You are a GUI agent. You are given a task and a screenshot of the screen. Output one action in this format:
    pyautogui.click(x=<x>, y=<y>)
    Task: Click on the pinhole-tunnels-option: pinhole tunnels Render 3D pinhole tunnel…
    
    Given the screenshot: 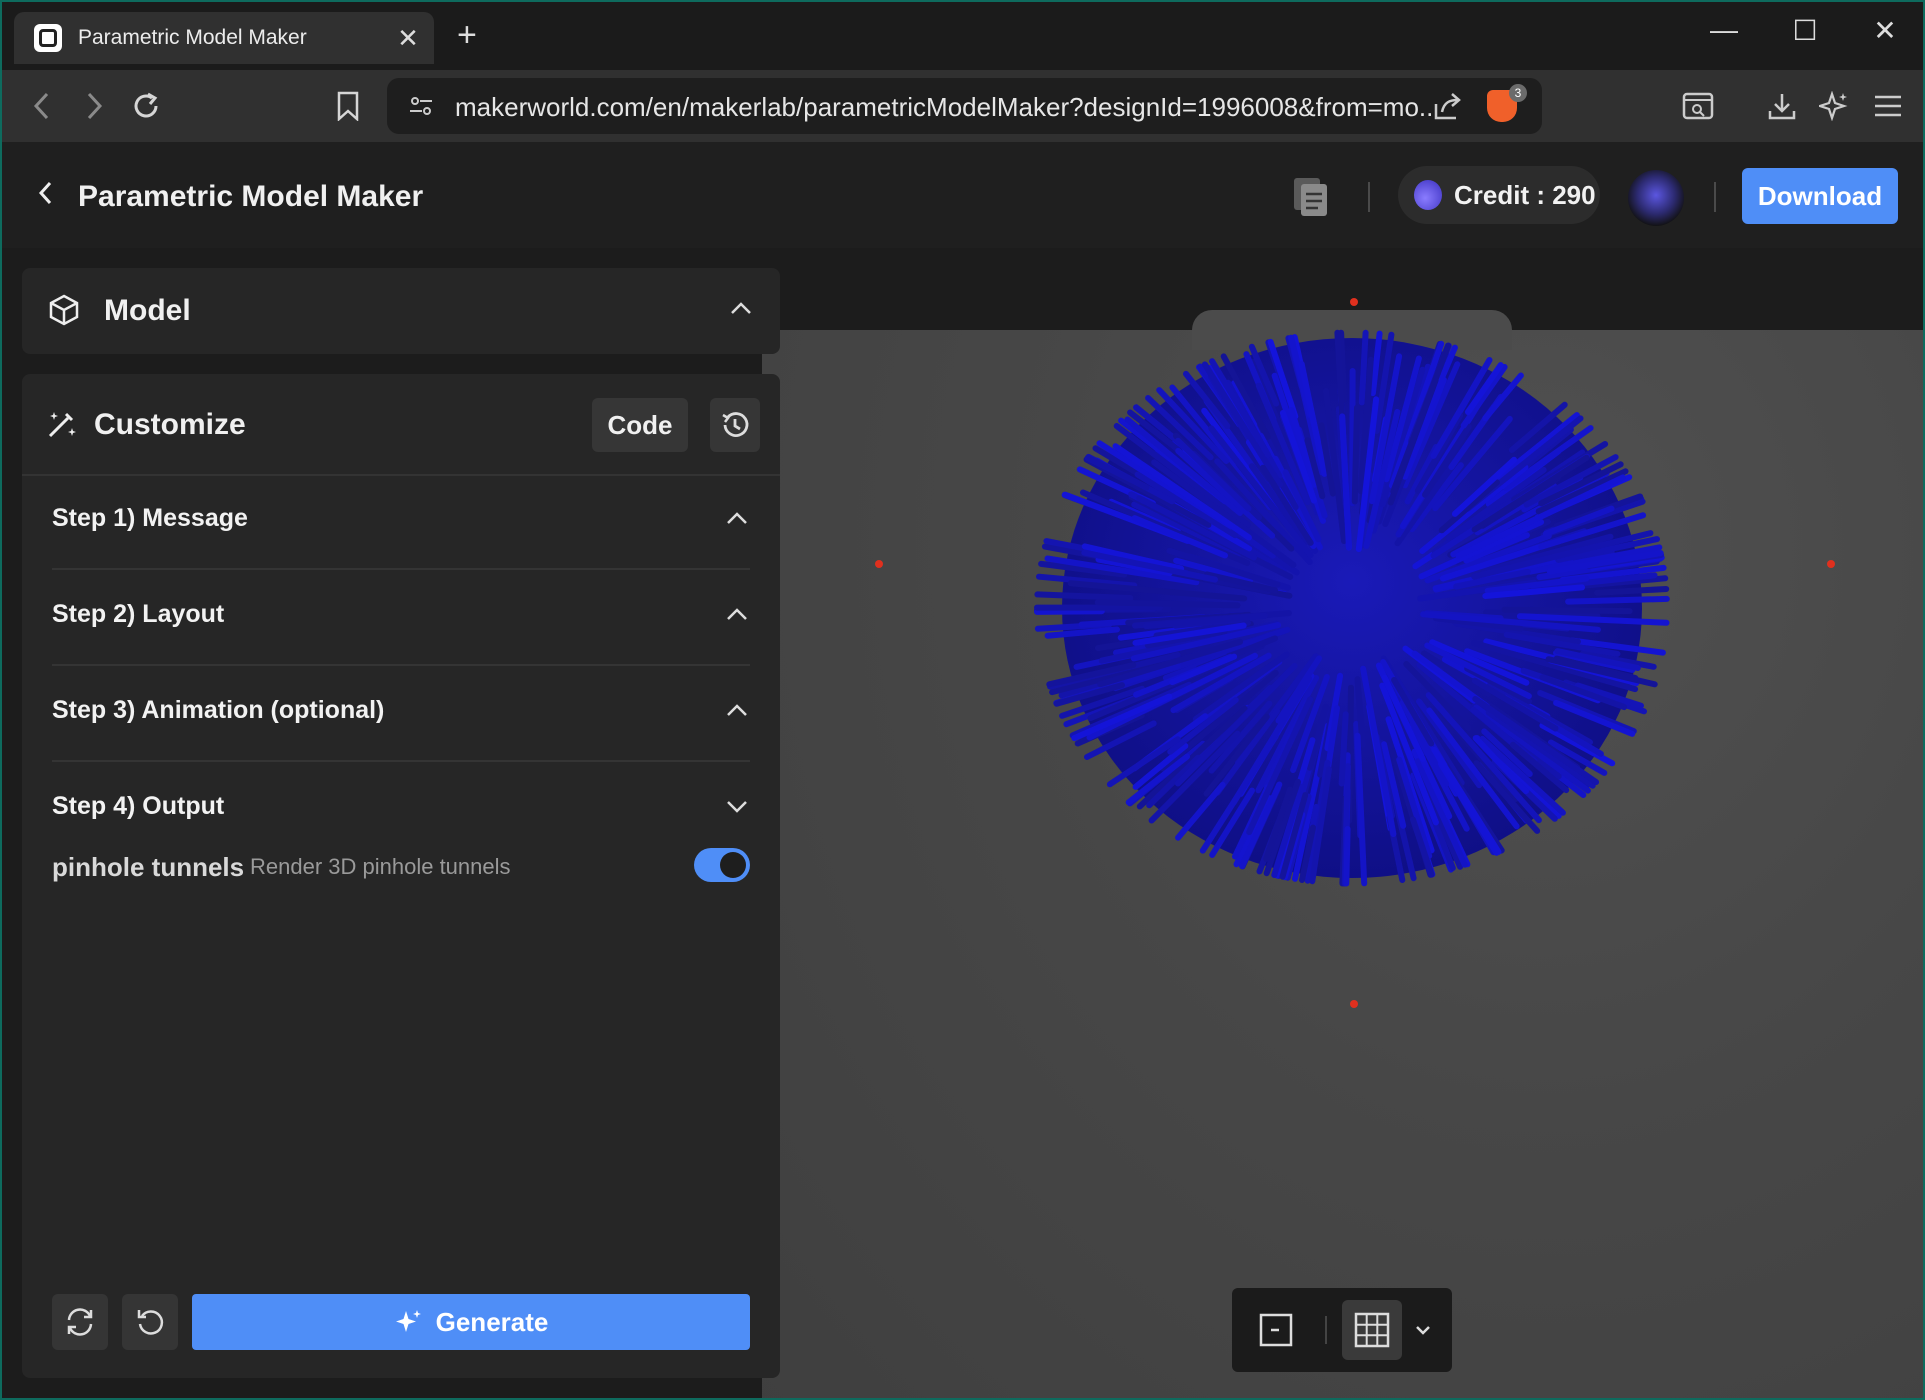 What is the action you would take?
    pyautogui.click(x=401, y=867)
    